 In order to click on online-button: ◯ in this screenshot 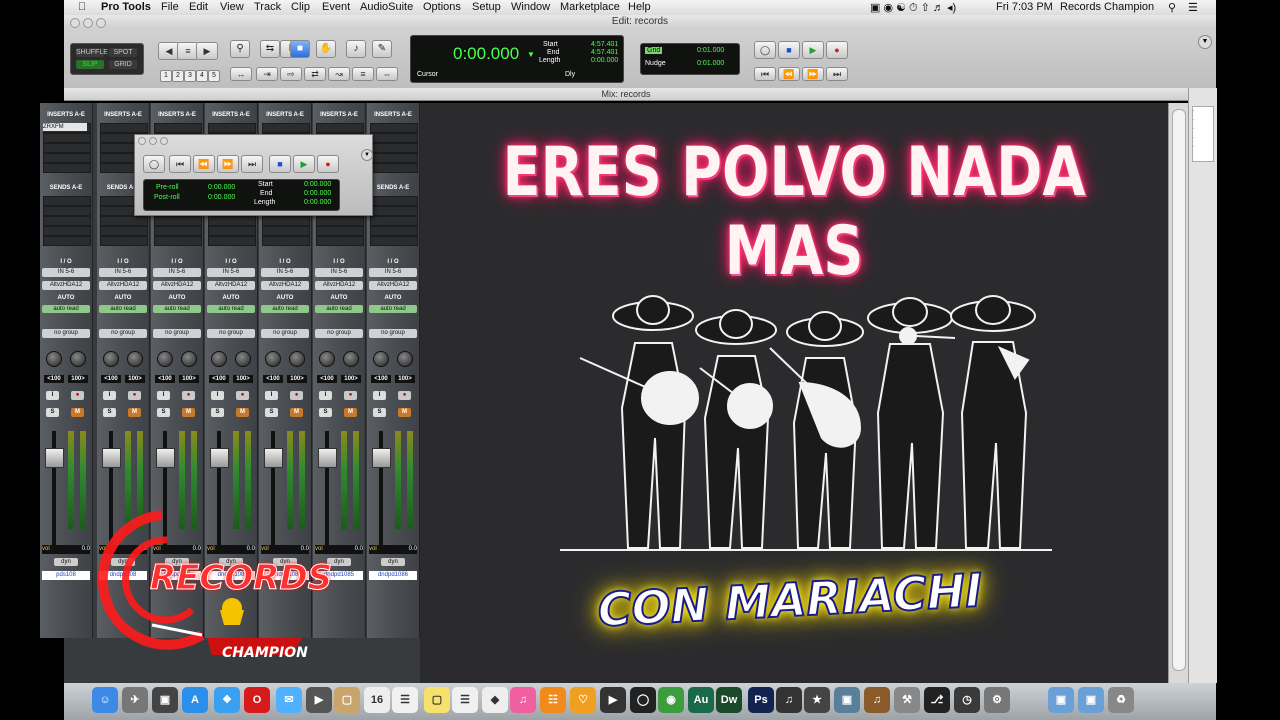, I will do `click(765, 50)`.